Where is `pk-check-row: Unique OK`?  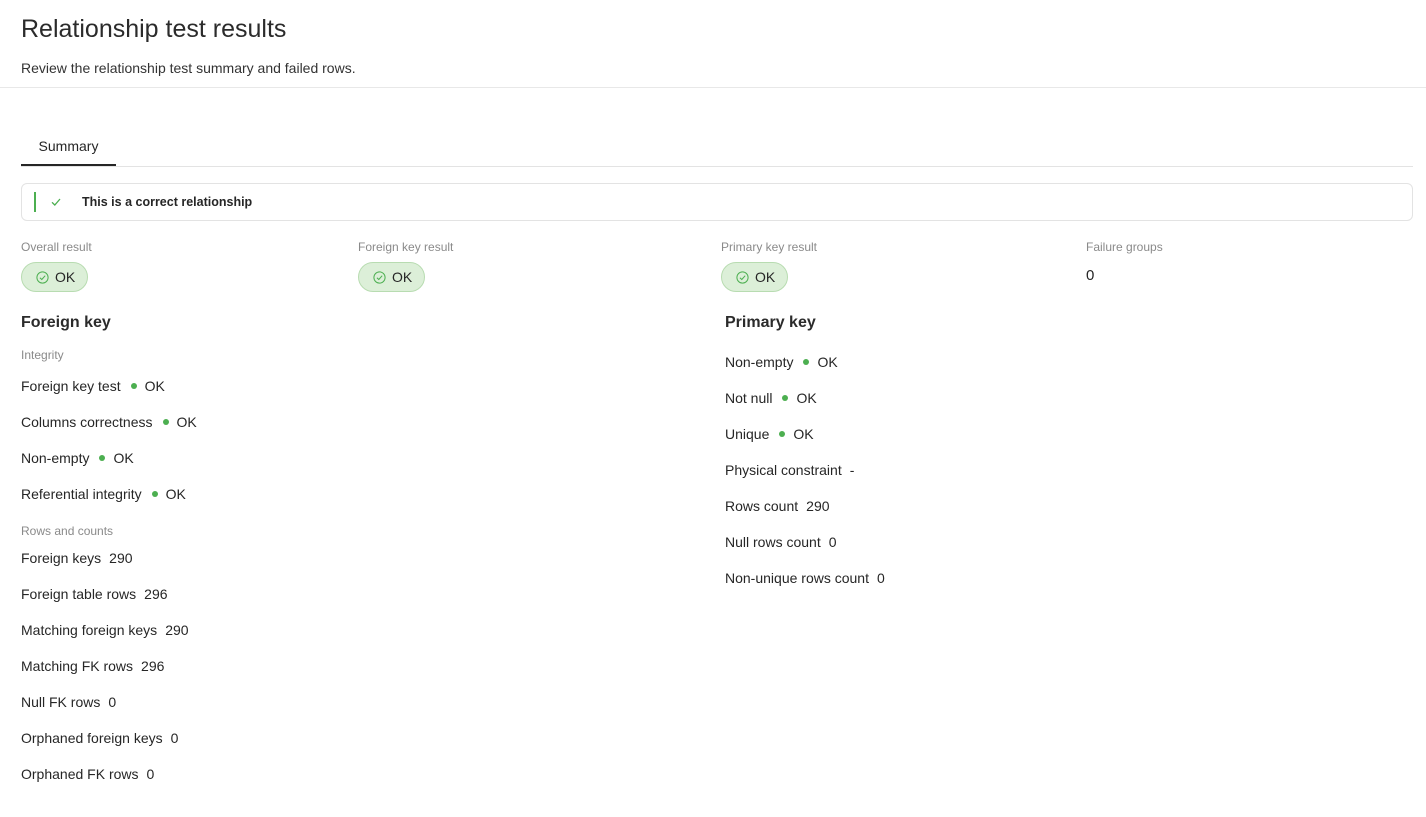
pk-check-row: Unique OK is located at coordinates (769, 434).